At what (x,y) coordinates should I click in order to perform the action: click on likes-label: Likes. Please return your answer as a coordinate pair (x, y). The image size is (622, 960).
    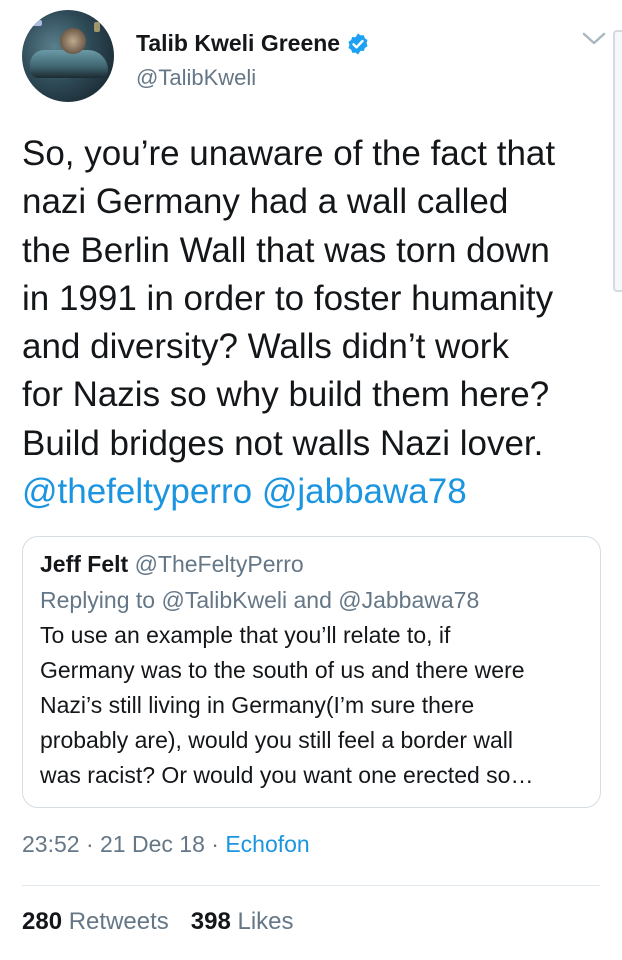
    Looking at the image, I should click on (265, 921).